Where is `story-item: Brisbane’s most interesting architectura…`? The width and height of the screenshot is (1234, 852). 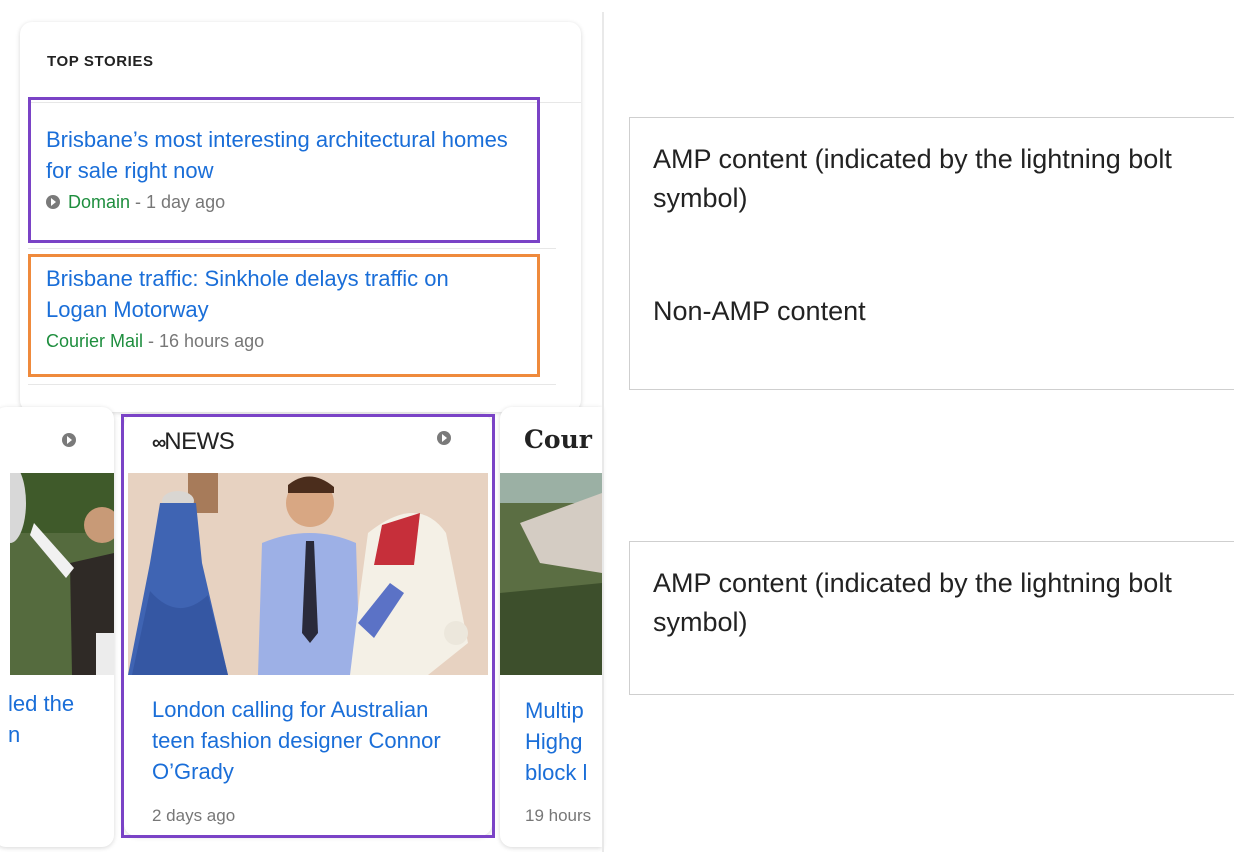 story-item: Brisbane’s most interesting architectura… is located at coordinates (281, 168).